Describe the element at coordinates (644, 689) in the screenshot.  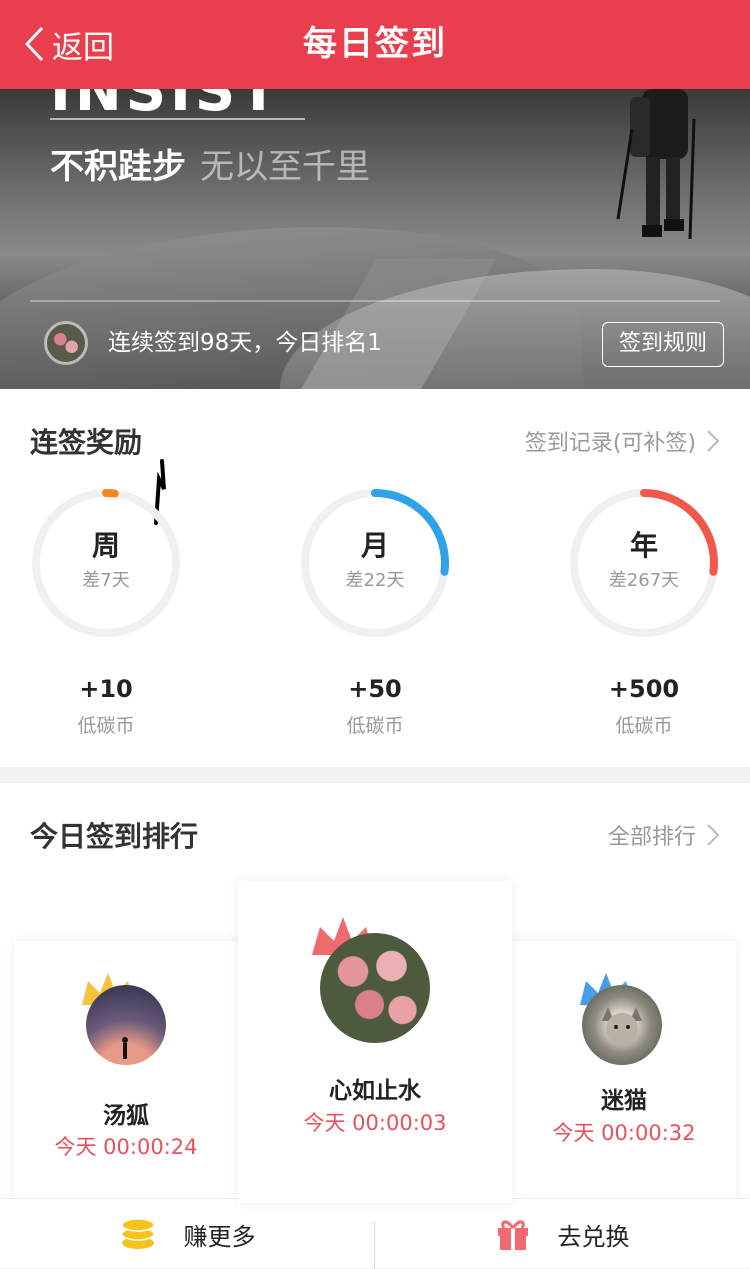
I see `bonus-amount: +500` at that location.